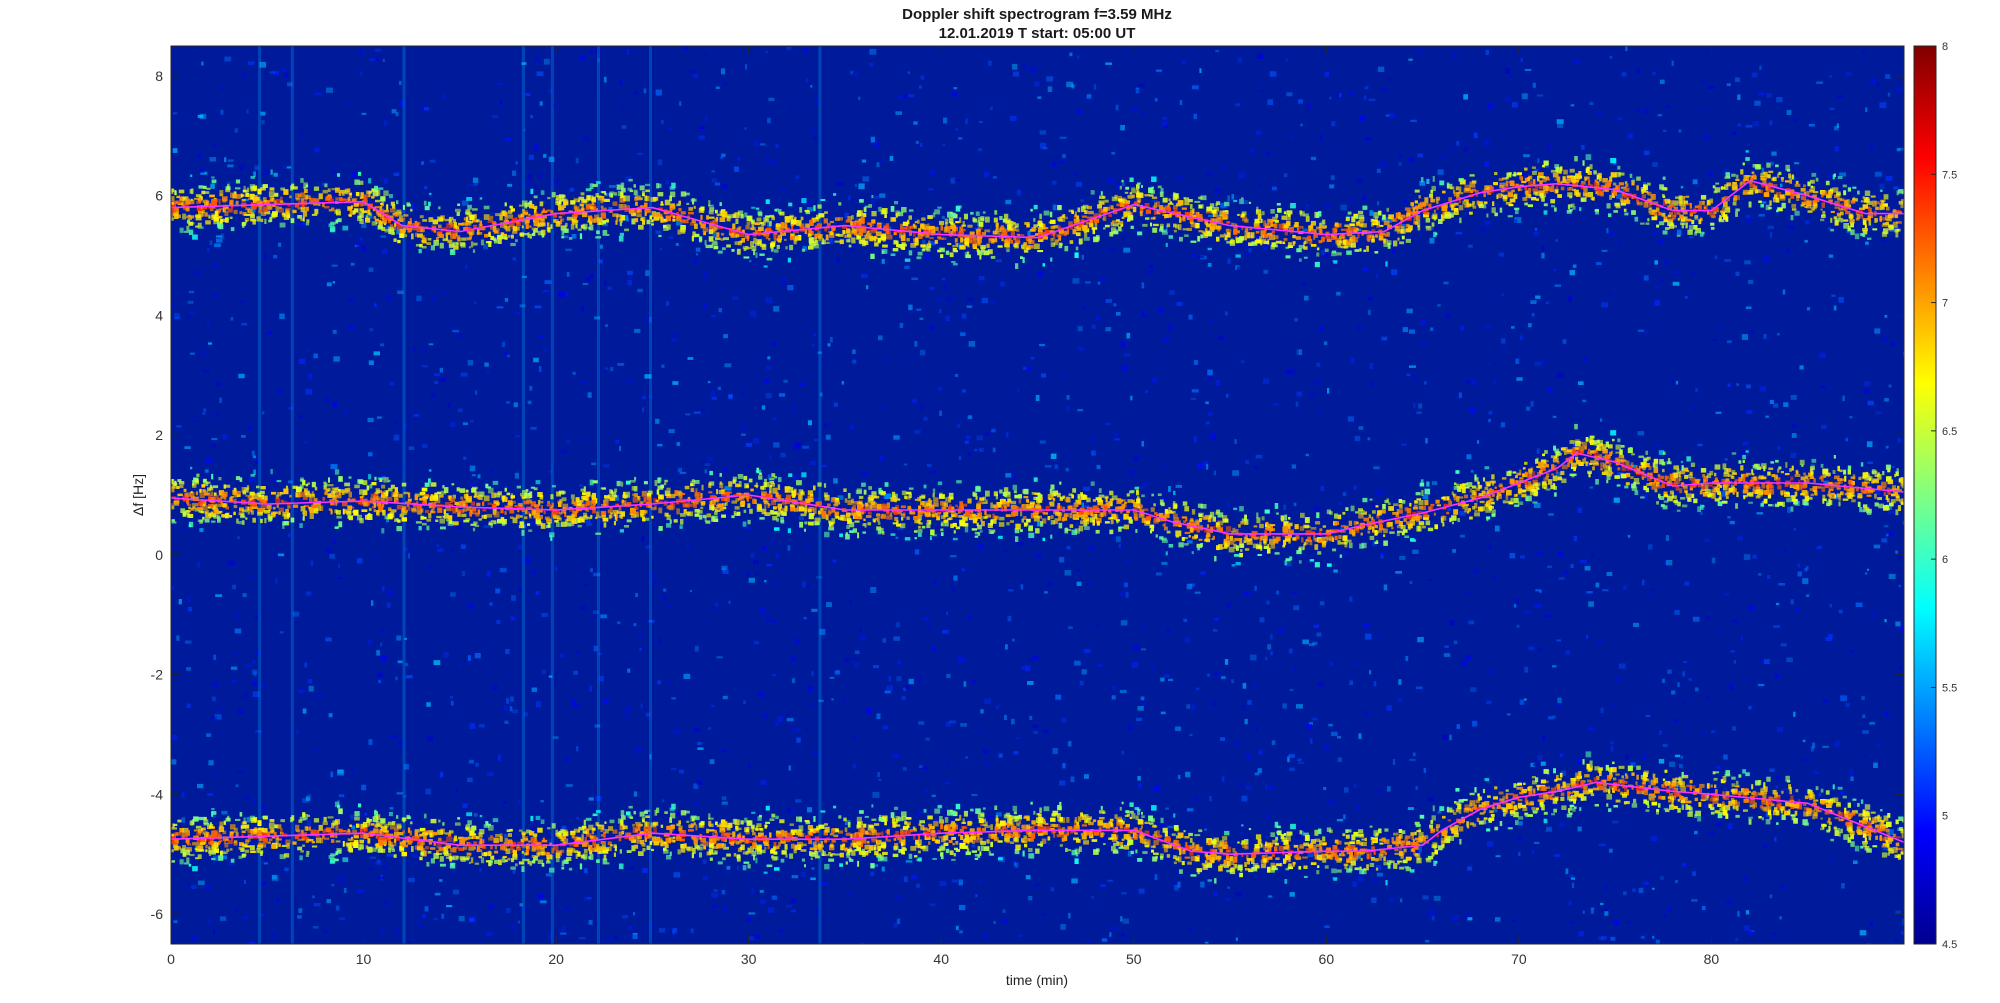 The image size is (2000, 1003). Describe the element at coordinates (1037, 33) in the screenshot. I see `chart-subtitle: 12.01.2019 T start: 05:00 UT` at that location.